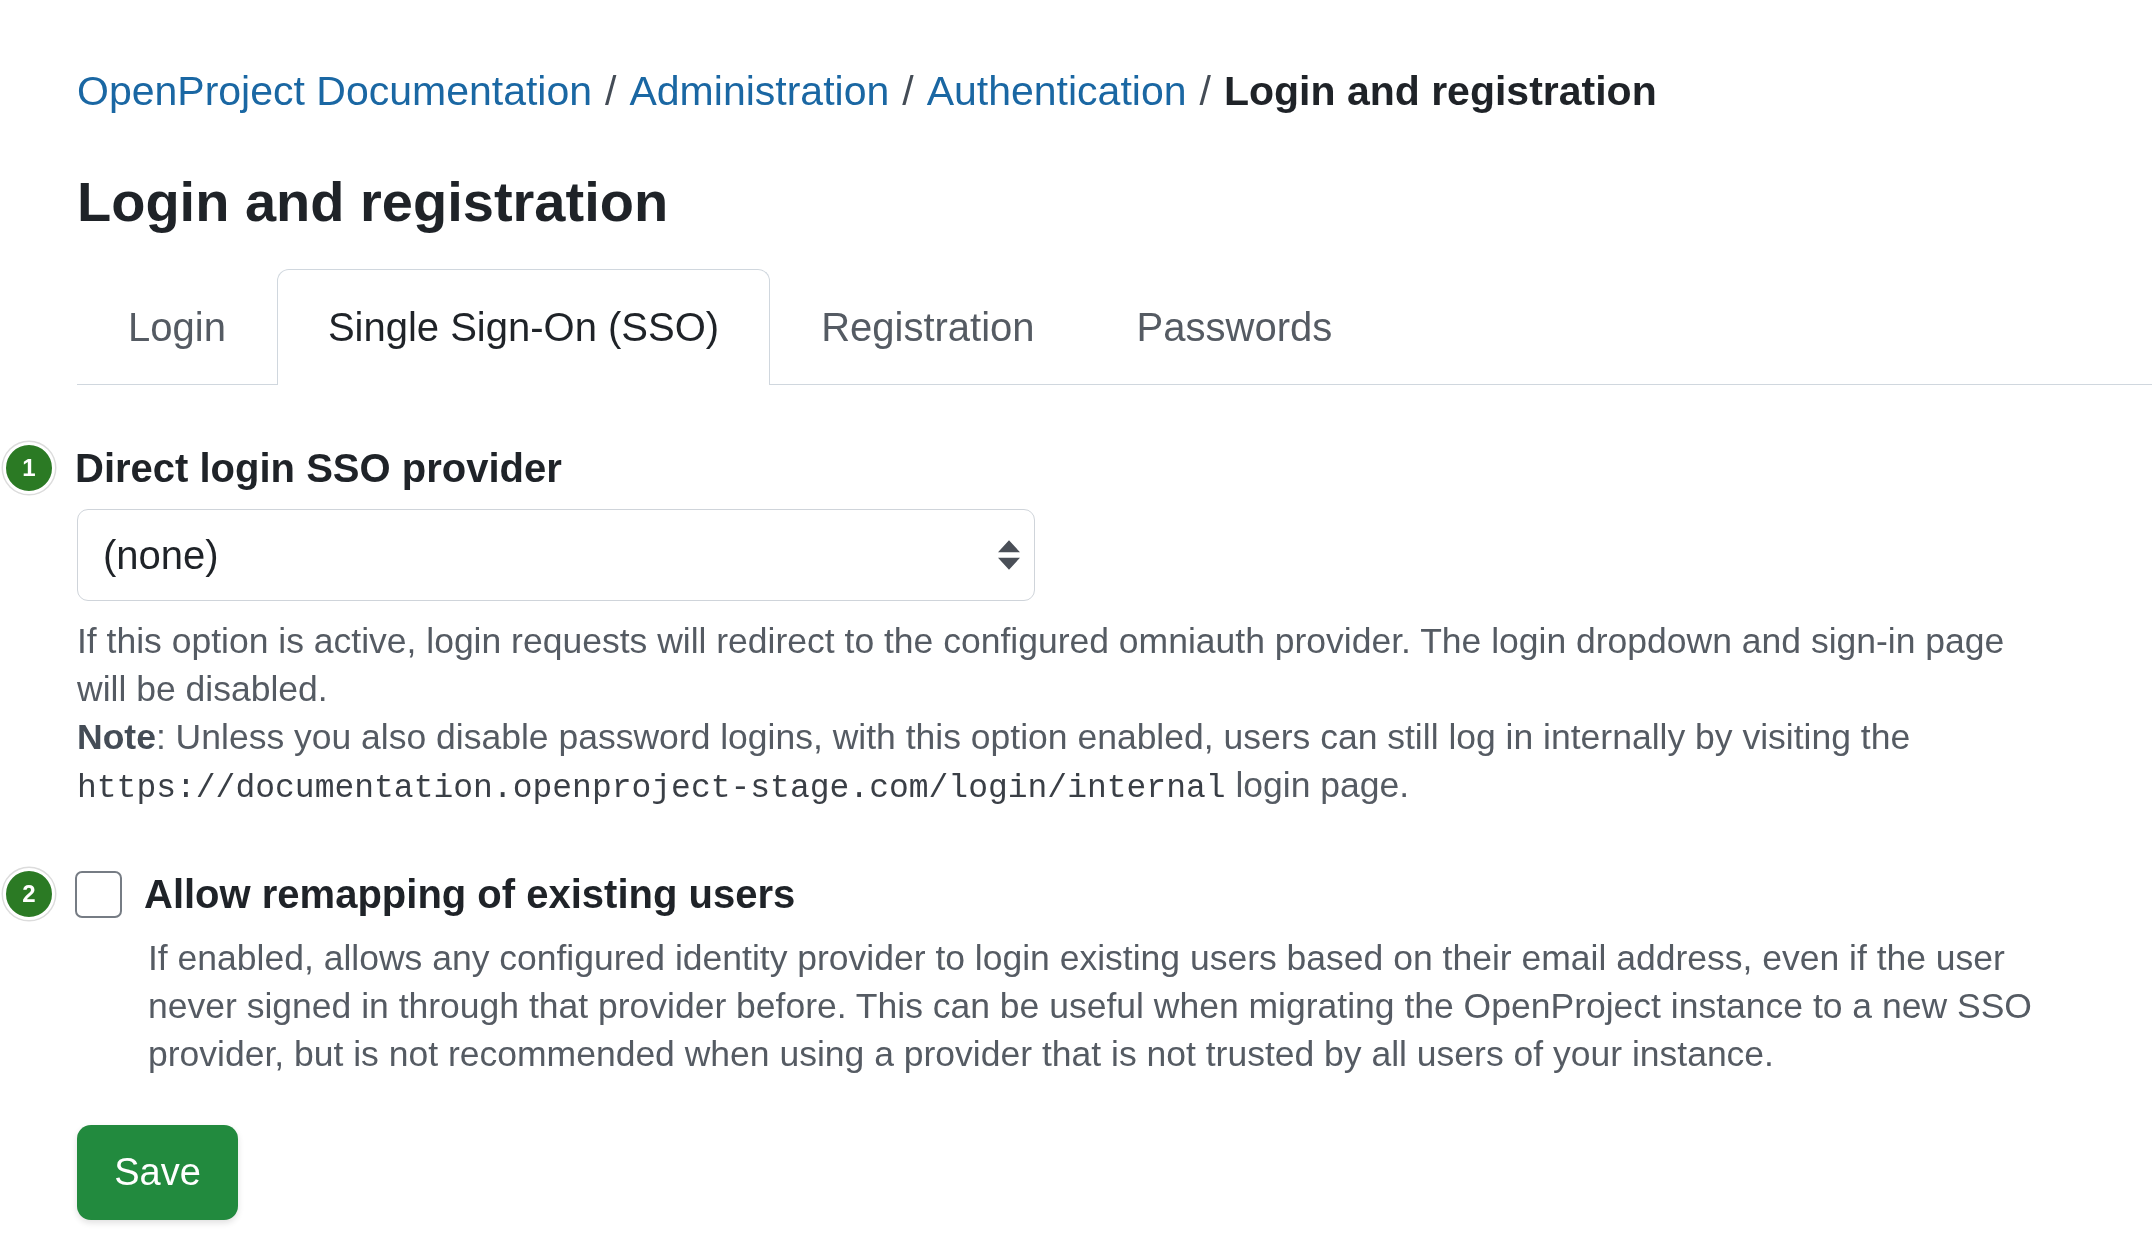 This screenshot has width=2152, height=1260. I want to click on help-text: If enabled, allows any configured identity provider to login existing users based on their email address, even if the user never signed in through that provider before. This can be useful when migrating the OpenProject instance to a new SSO provider, but is not recommended when using a provider that is not trusted by all users of your instance., so click(1090, 1006).